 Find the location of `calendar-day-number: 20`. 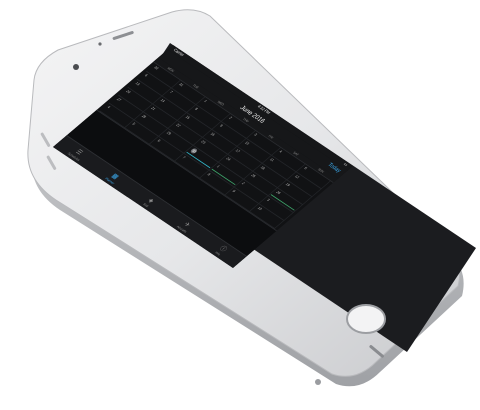

calendar-day-number: 20 is located at coordinates (128, 92).